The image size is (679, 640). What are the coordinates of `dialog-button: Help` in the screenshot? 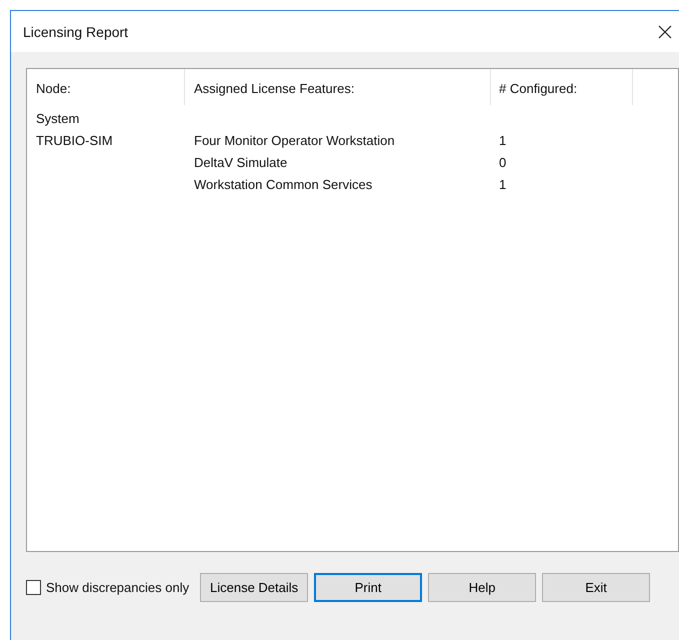 It's located at (482, 587).